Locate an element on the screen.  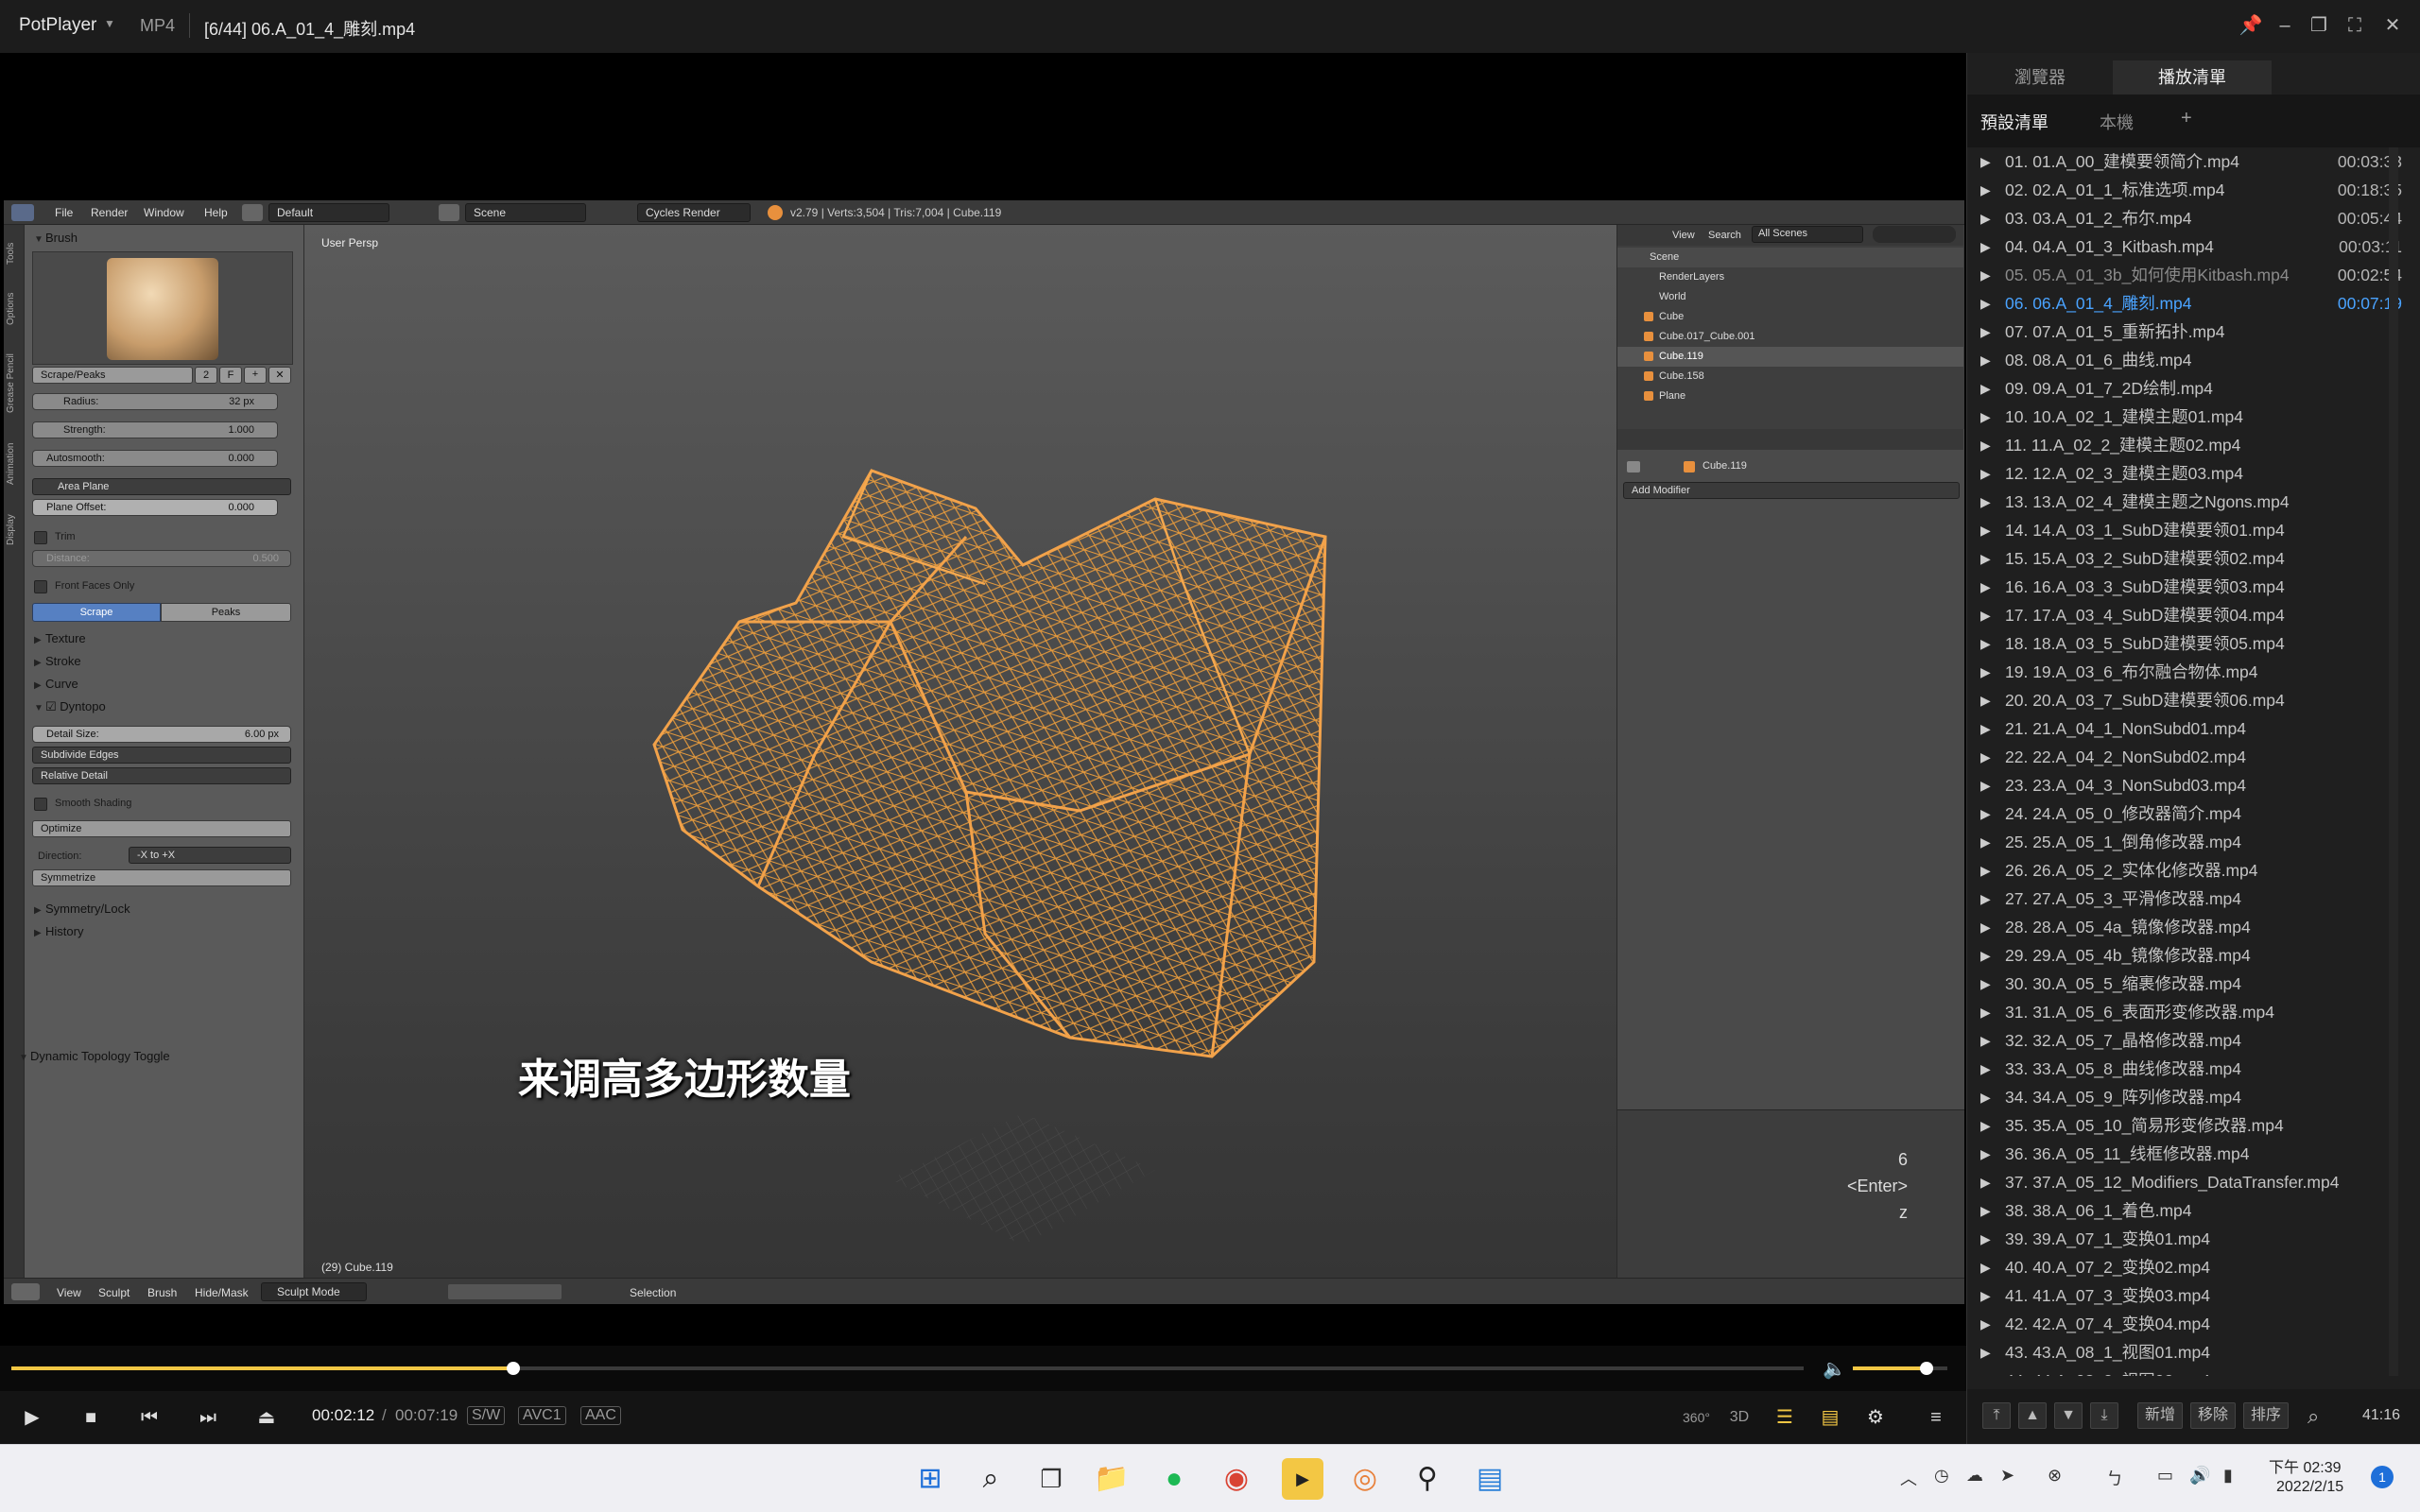
playlist-item: ▶ 42. 42.A_07_4_变换04.mp4 is located at coordinates (2184, 1324).